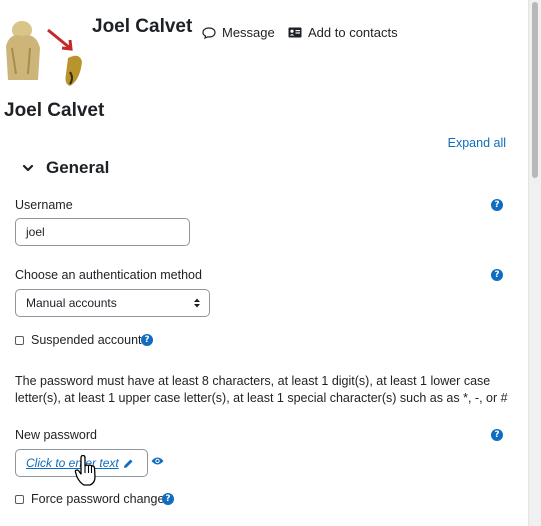 Image resolution: width=541 pixels, height=526 pixels. Describe the element at coordinates (197, 303) in the screenshot. I see `select-arrows-icon` at that location.